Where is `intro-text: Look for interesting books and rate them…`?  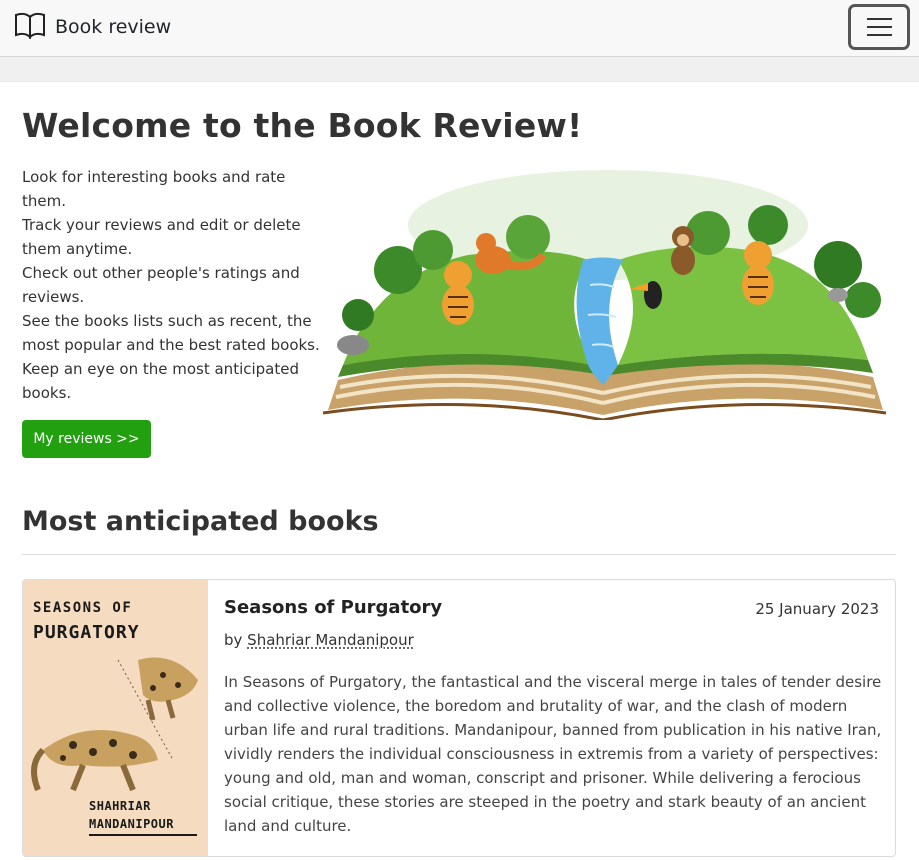 intro-text: Look for interesting books and rate them… is located at coordinates (172, 285).